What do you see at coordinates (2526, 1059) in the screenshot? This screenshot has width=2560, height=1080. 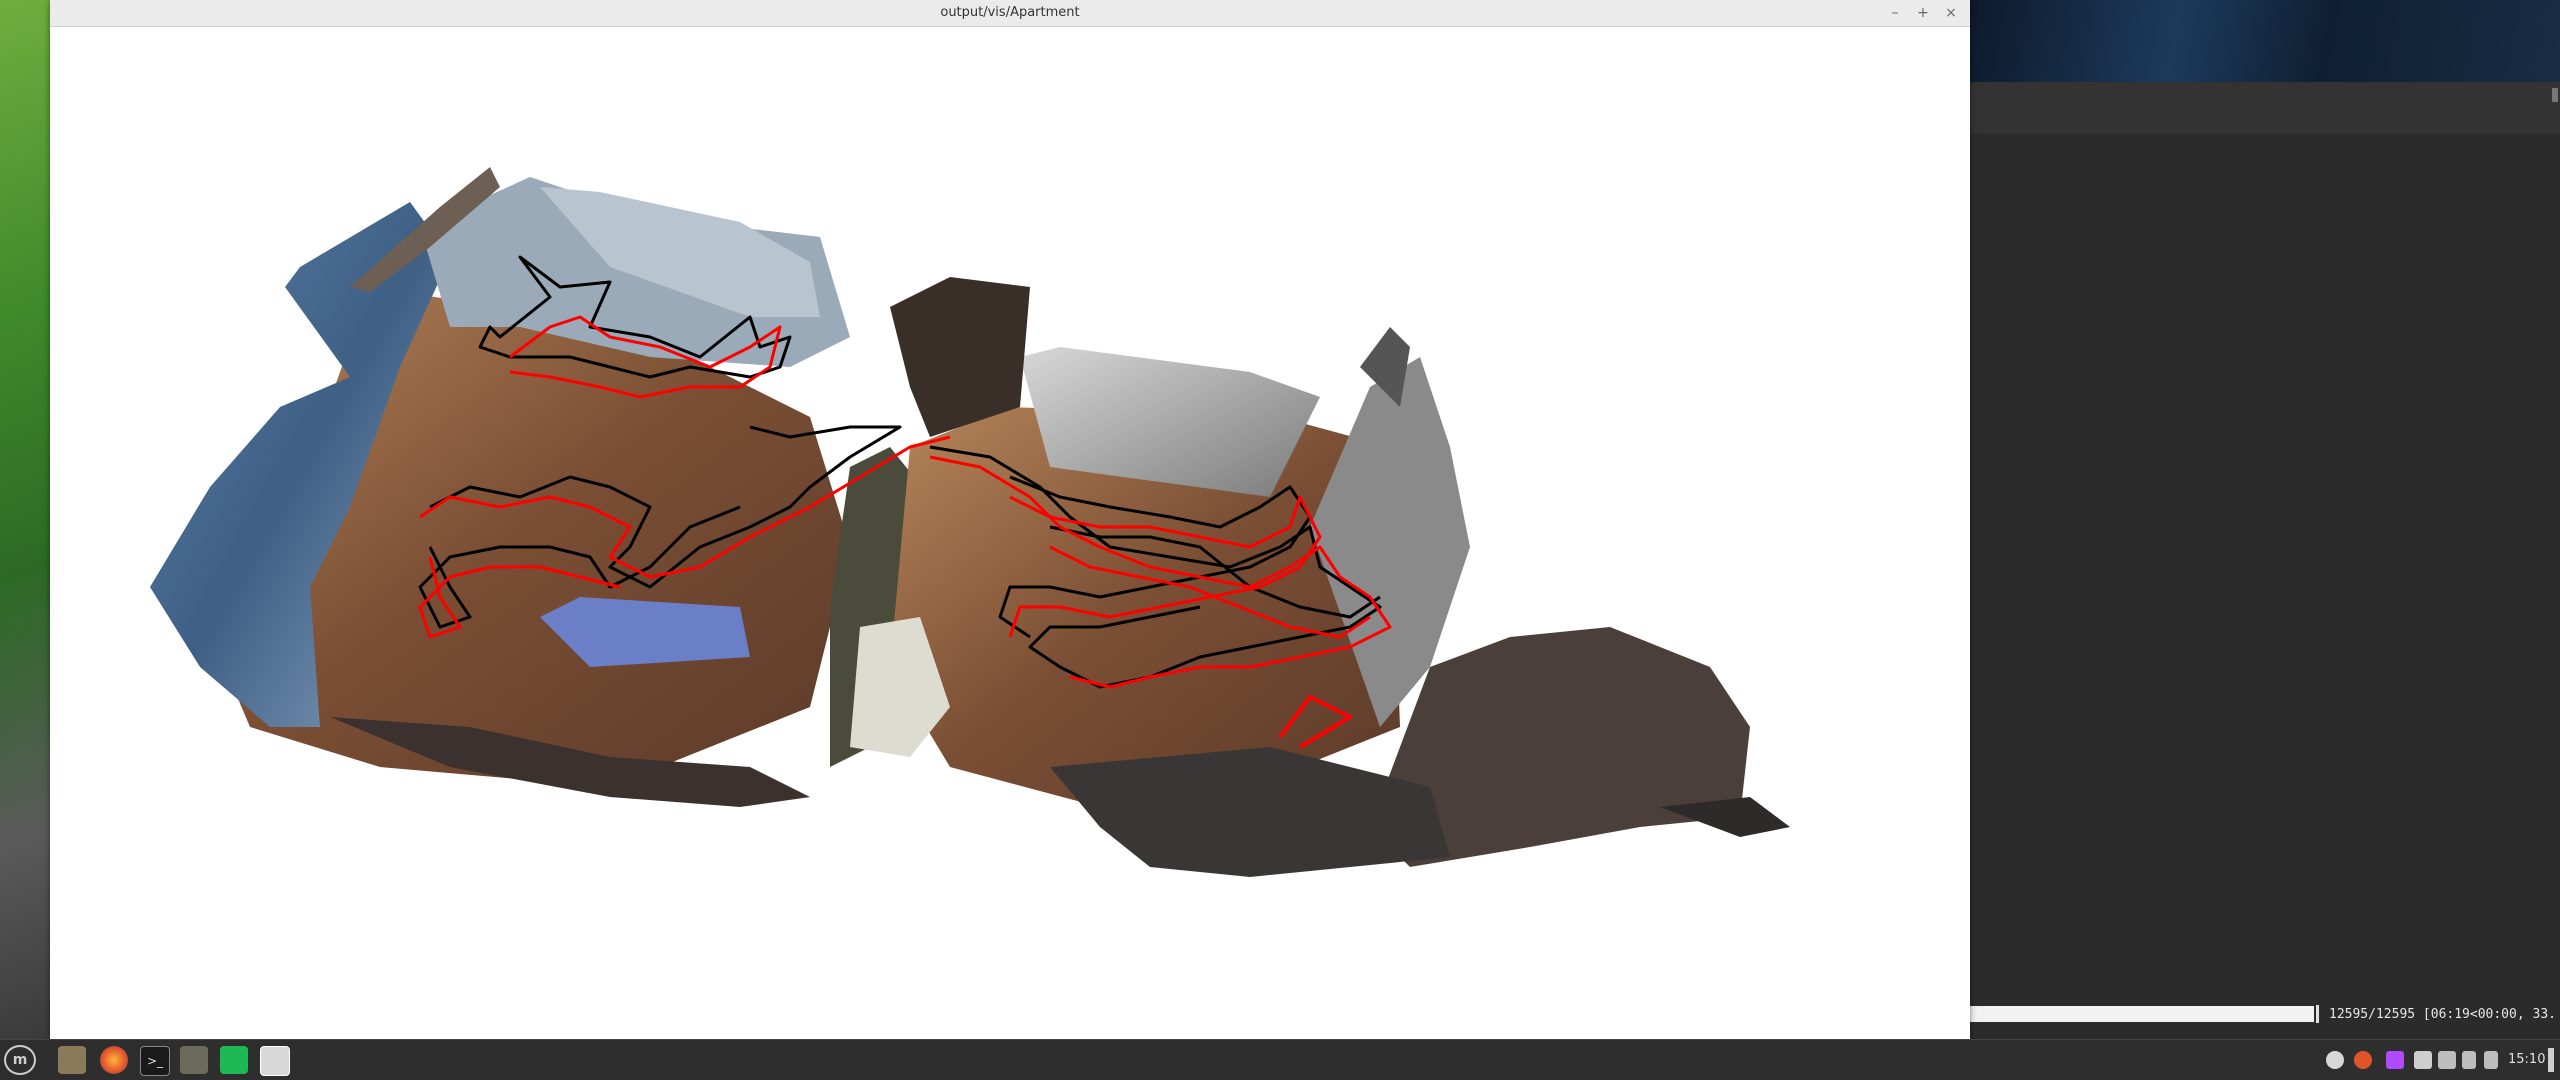 I see `clock: 15:10` at bounding box center [2526, 1059].